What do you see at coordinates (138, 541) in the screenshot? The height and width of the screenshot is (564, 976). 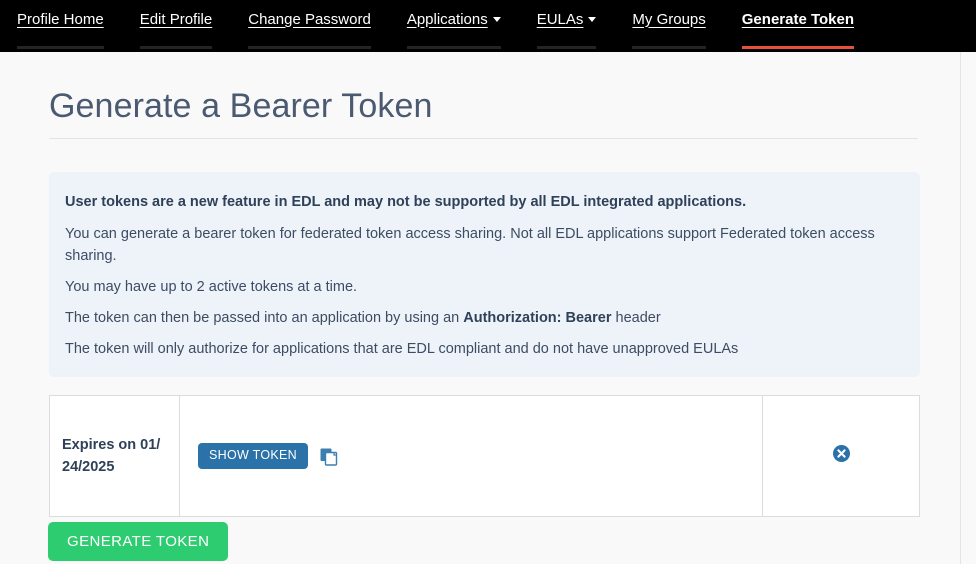 I see `generate-token-button: GENERATE TOKEN` at bounding box center [138, 541].